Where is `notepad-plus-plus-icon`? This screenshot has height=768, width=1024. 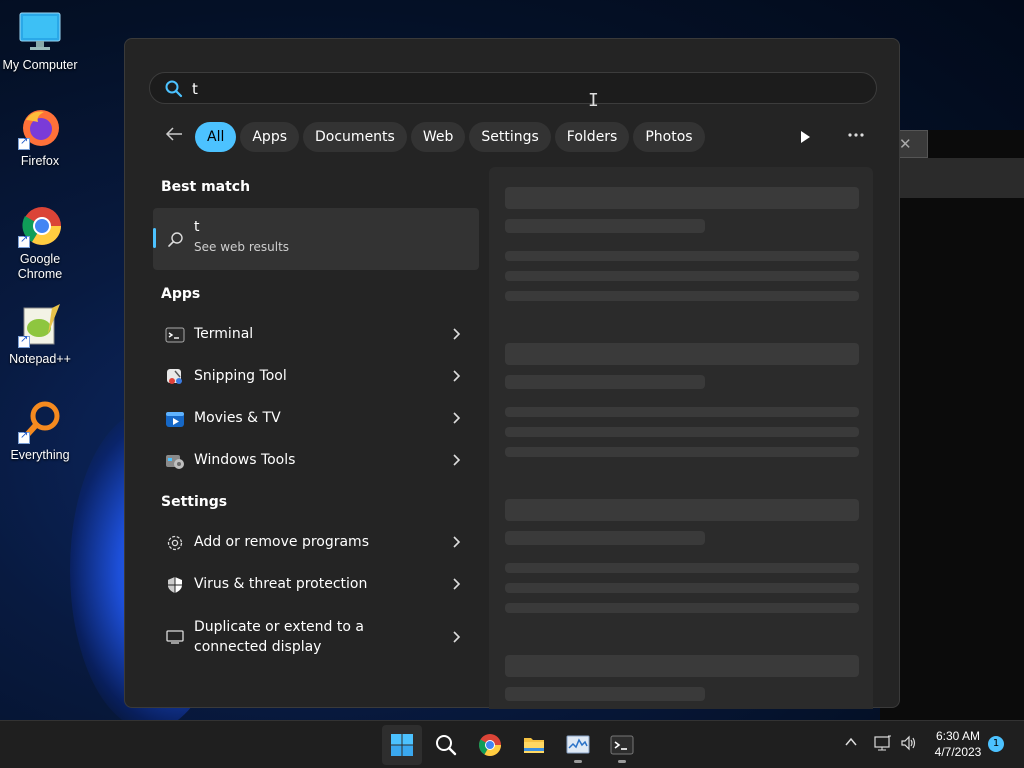
notepad-plus-plus-icon is located at coordinates (40, 326).